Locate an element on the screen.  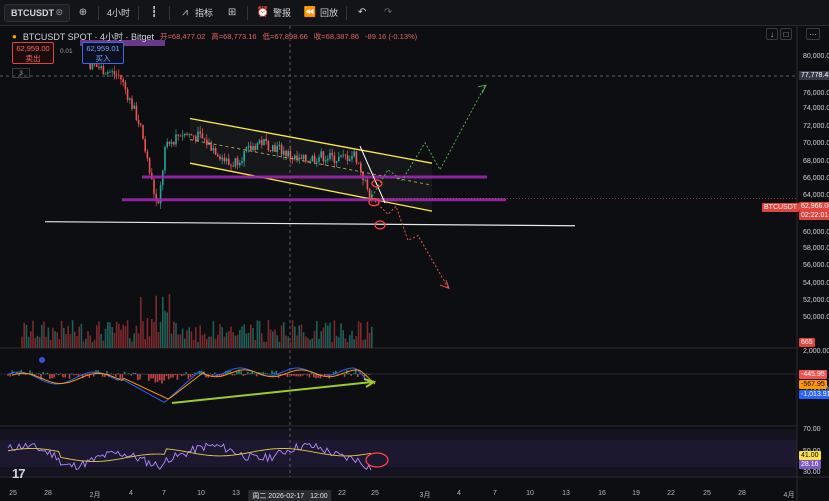
more-icon: ⋯ is located at coordinates (813, 34).